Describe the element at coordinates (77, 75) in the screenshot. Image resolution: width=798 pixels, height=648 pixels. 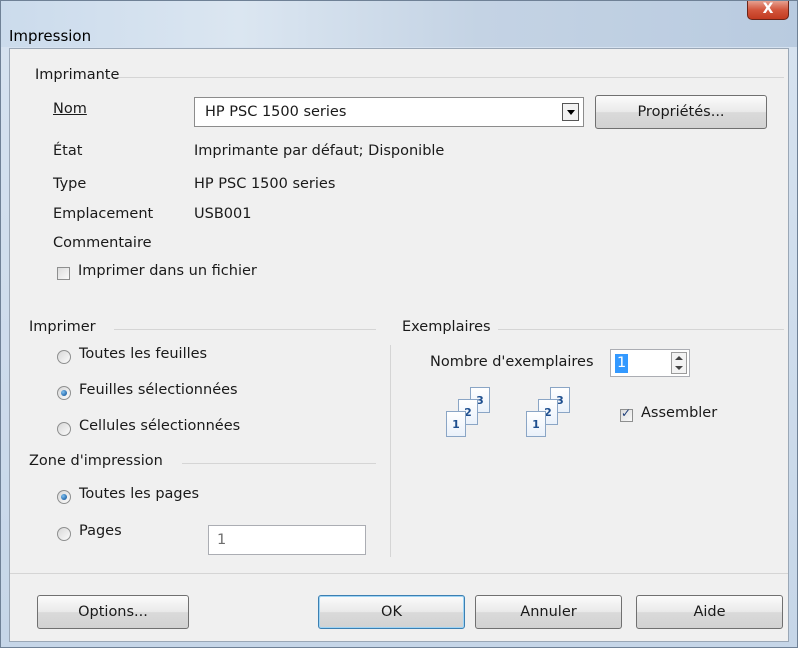
I see `printer-group-label: Imprimante` at that location.